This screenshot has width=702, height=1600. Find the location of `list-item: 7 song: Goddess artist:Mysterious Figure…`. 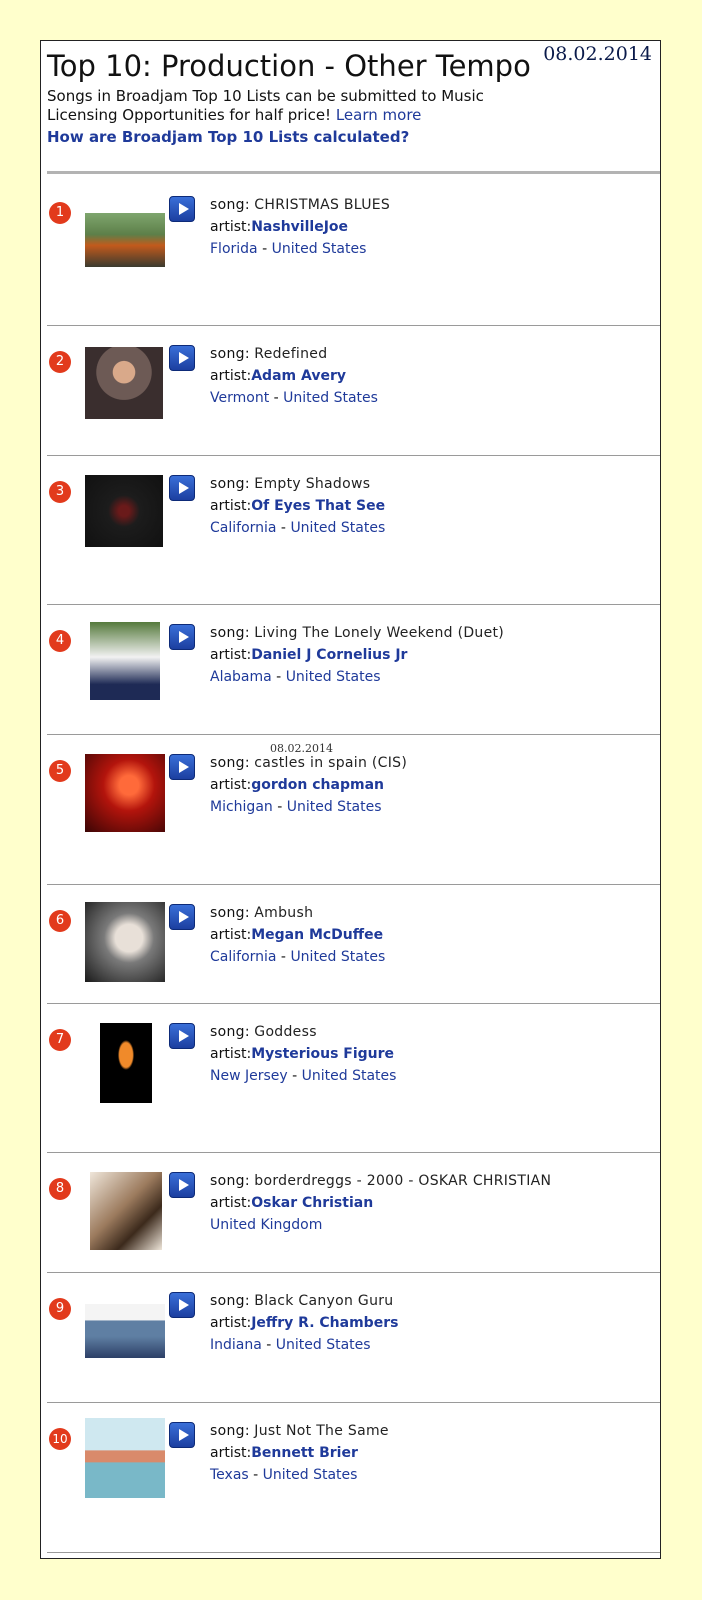

list-item: 7 song: Goddess artist:Mysterious Figure… is located at coordinates (353, 1078).